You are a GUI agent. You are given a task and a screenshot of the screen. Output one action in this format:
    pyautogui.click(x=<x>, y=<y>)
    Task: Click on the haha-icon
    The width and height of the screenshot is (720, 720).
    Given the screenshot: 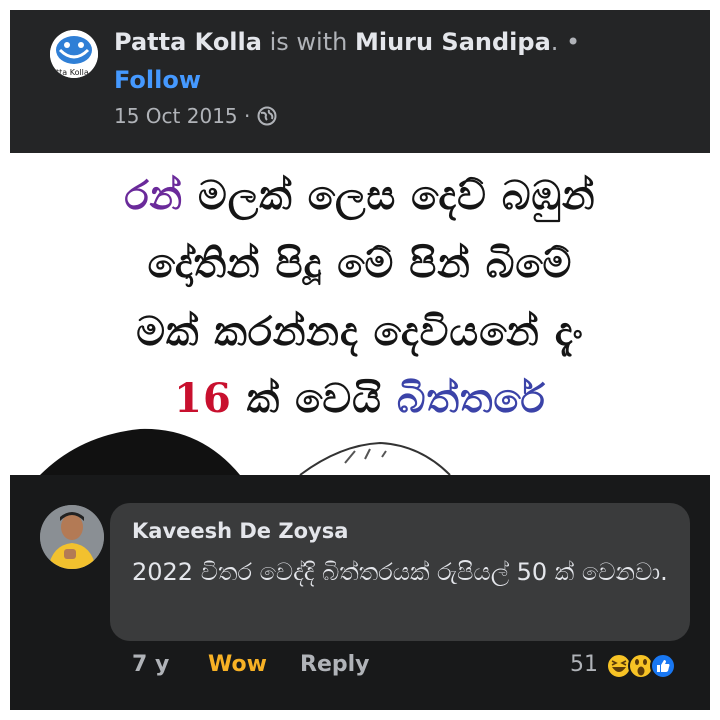 What is the action you would take?
    pyautogui.click(x=619, y=666)
    